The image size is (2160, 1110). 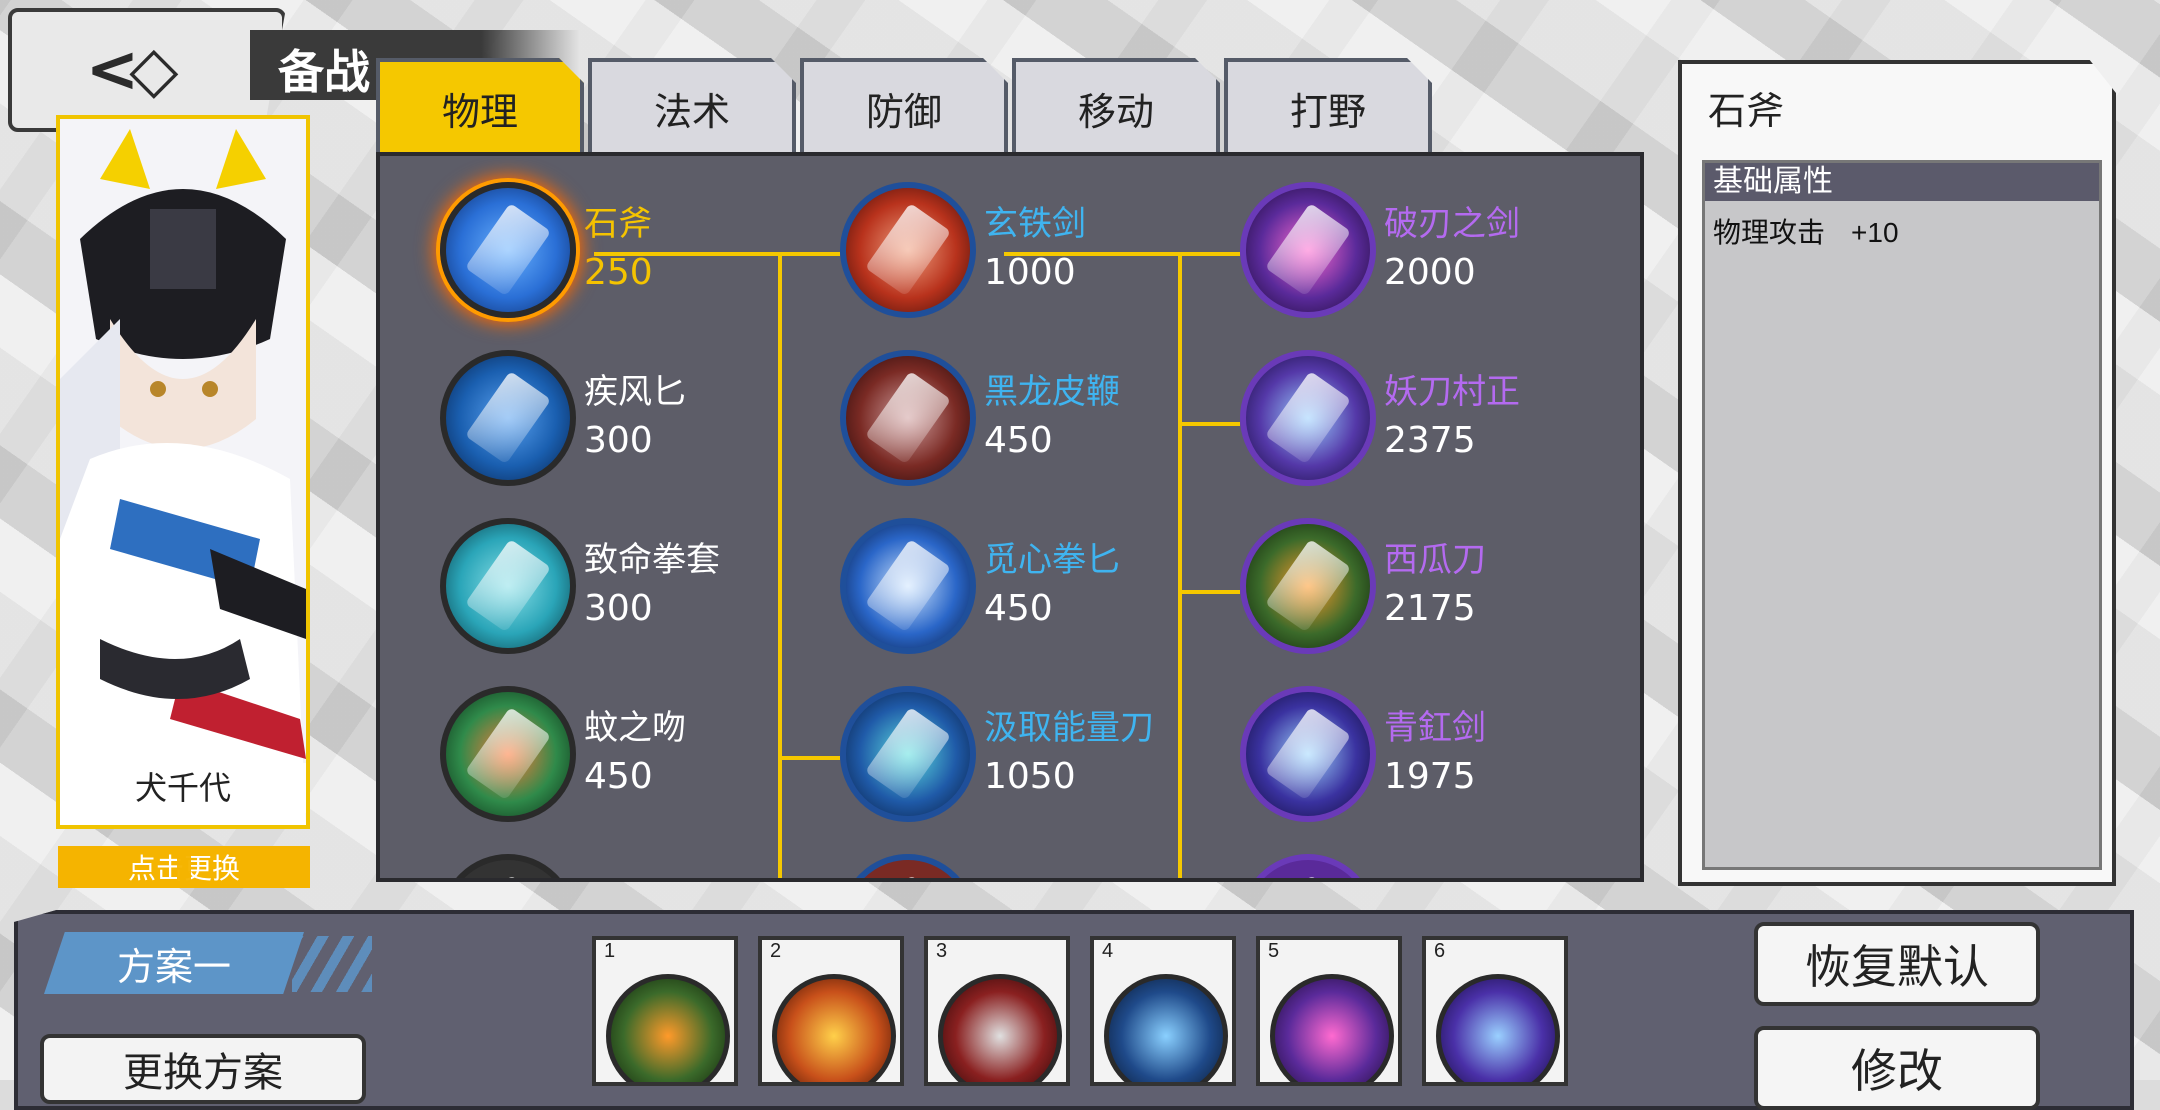 I want to click on stone-axe-icon, so click(x=508, y=250).